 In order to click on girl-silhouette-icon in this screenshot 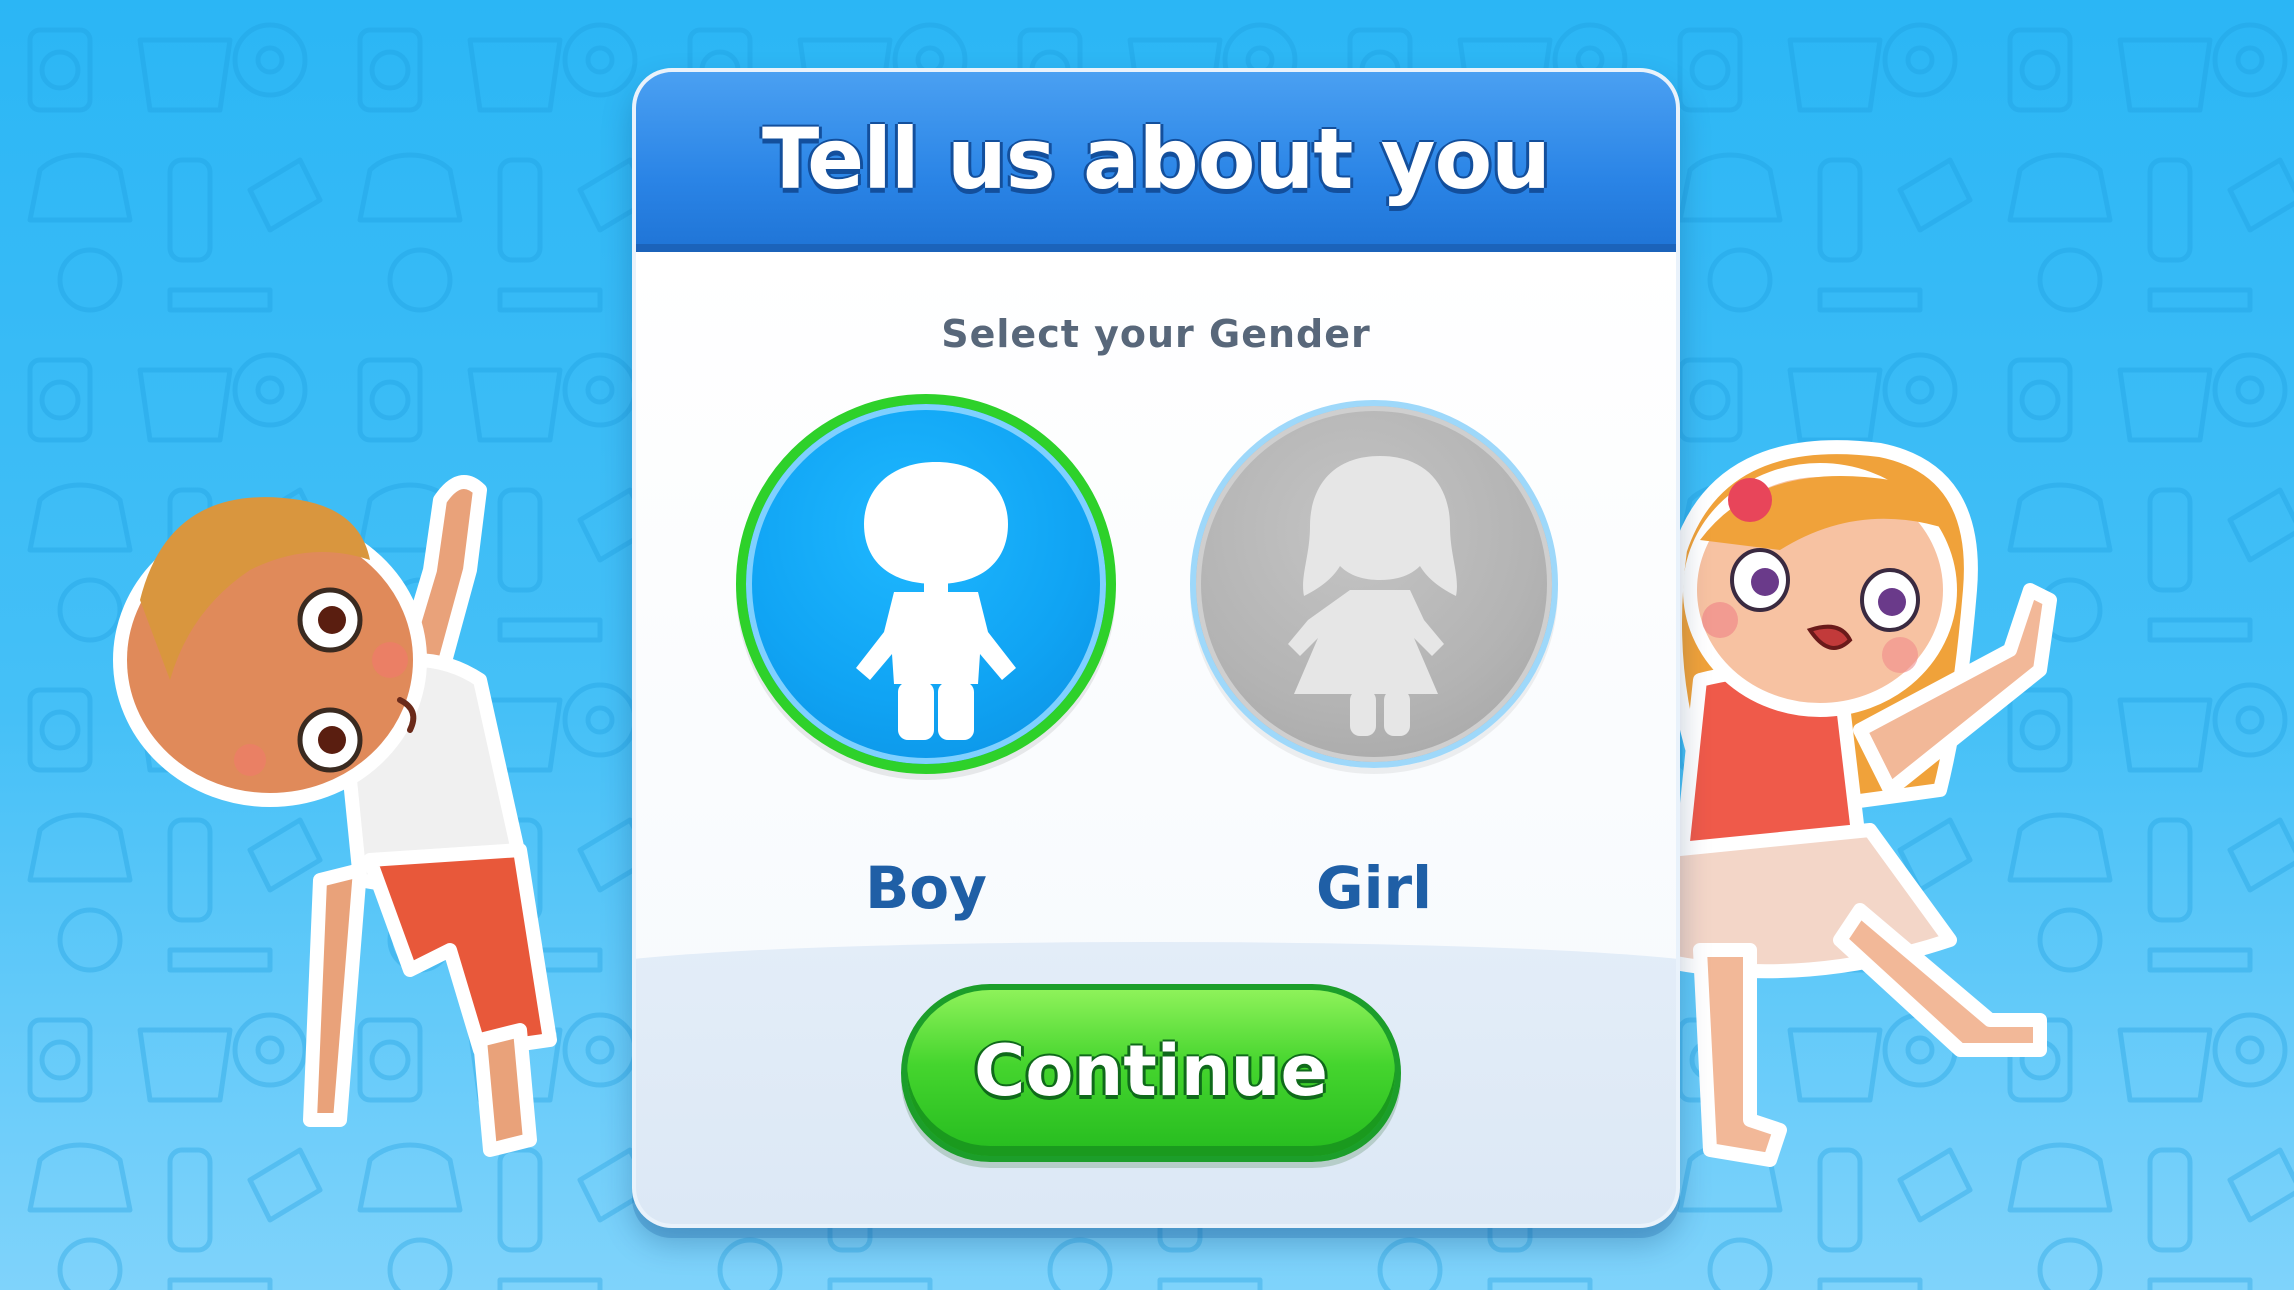, I will do `click(1372, 596)`.